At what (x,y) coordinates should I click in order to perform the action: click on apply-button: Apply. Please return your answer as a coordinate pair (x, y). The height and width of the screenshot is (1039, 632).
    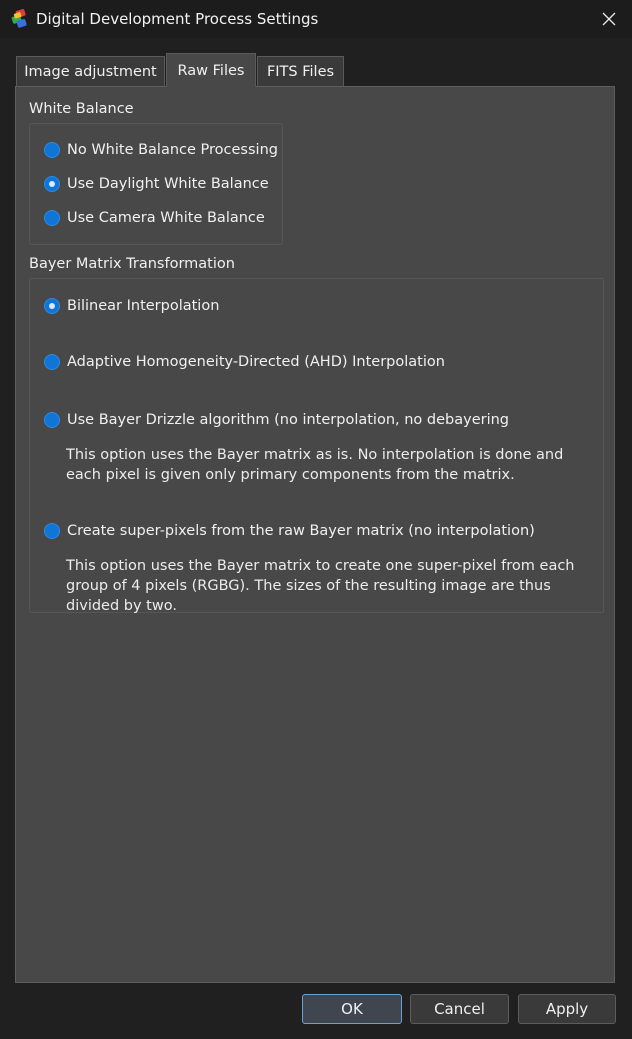
    Looking at the image, I should click on (567, 1009).